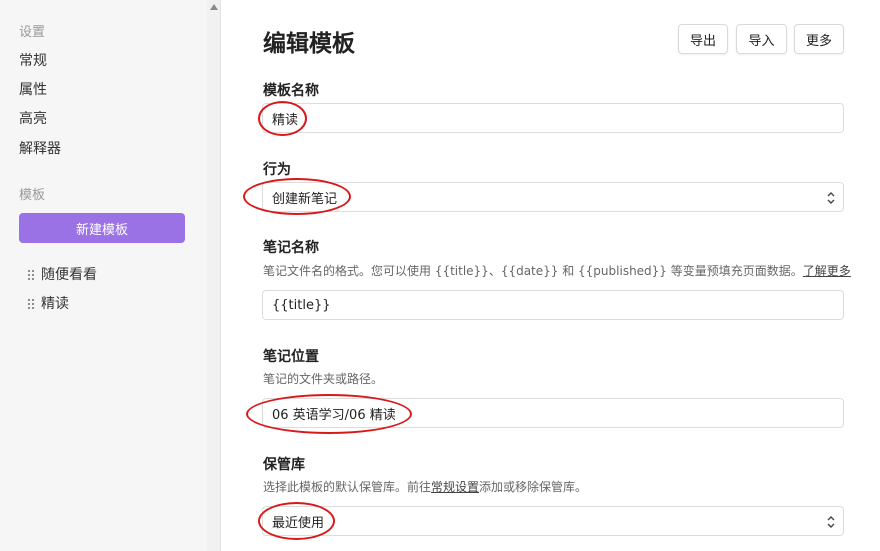 The image size is (880, 551). What do you see at coordinates (69, 275) in the screenshot?
I see `template-item-label: 随便看看` at bounding box center [69, 275].